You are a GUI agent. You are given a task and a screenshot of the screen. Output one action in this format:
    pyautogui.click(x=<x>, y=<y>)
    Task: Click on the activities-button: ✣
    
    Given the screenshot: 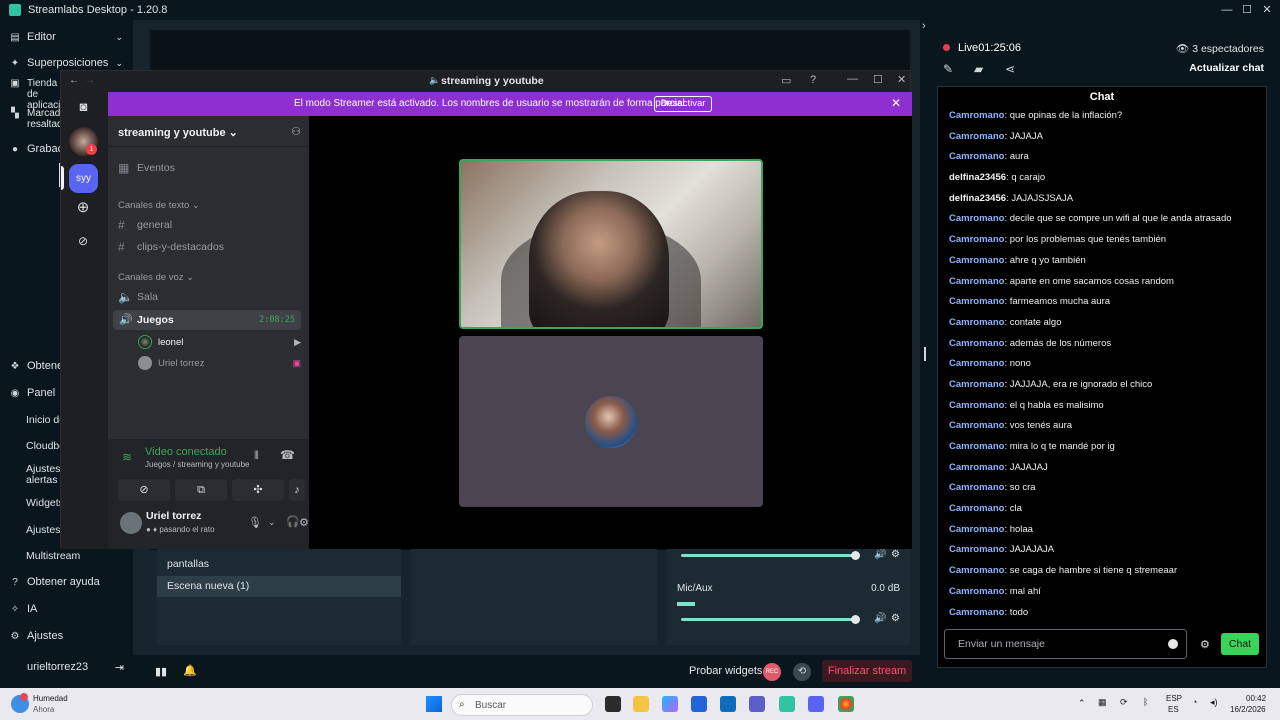 What is the action you would take?
    pyautogui.click(x=258, y=490)
    